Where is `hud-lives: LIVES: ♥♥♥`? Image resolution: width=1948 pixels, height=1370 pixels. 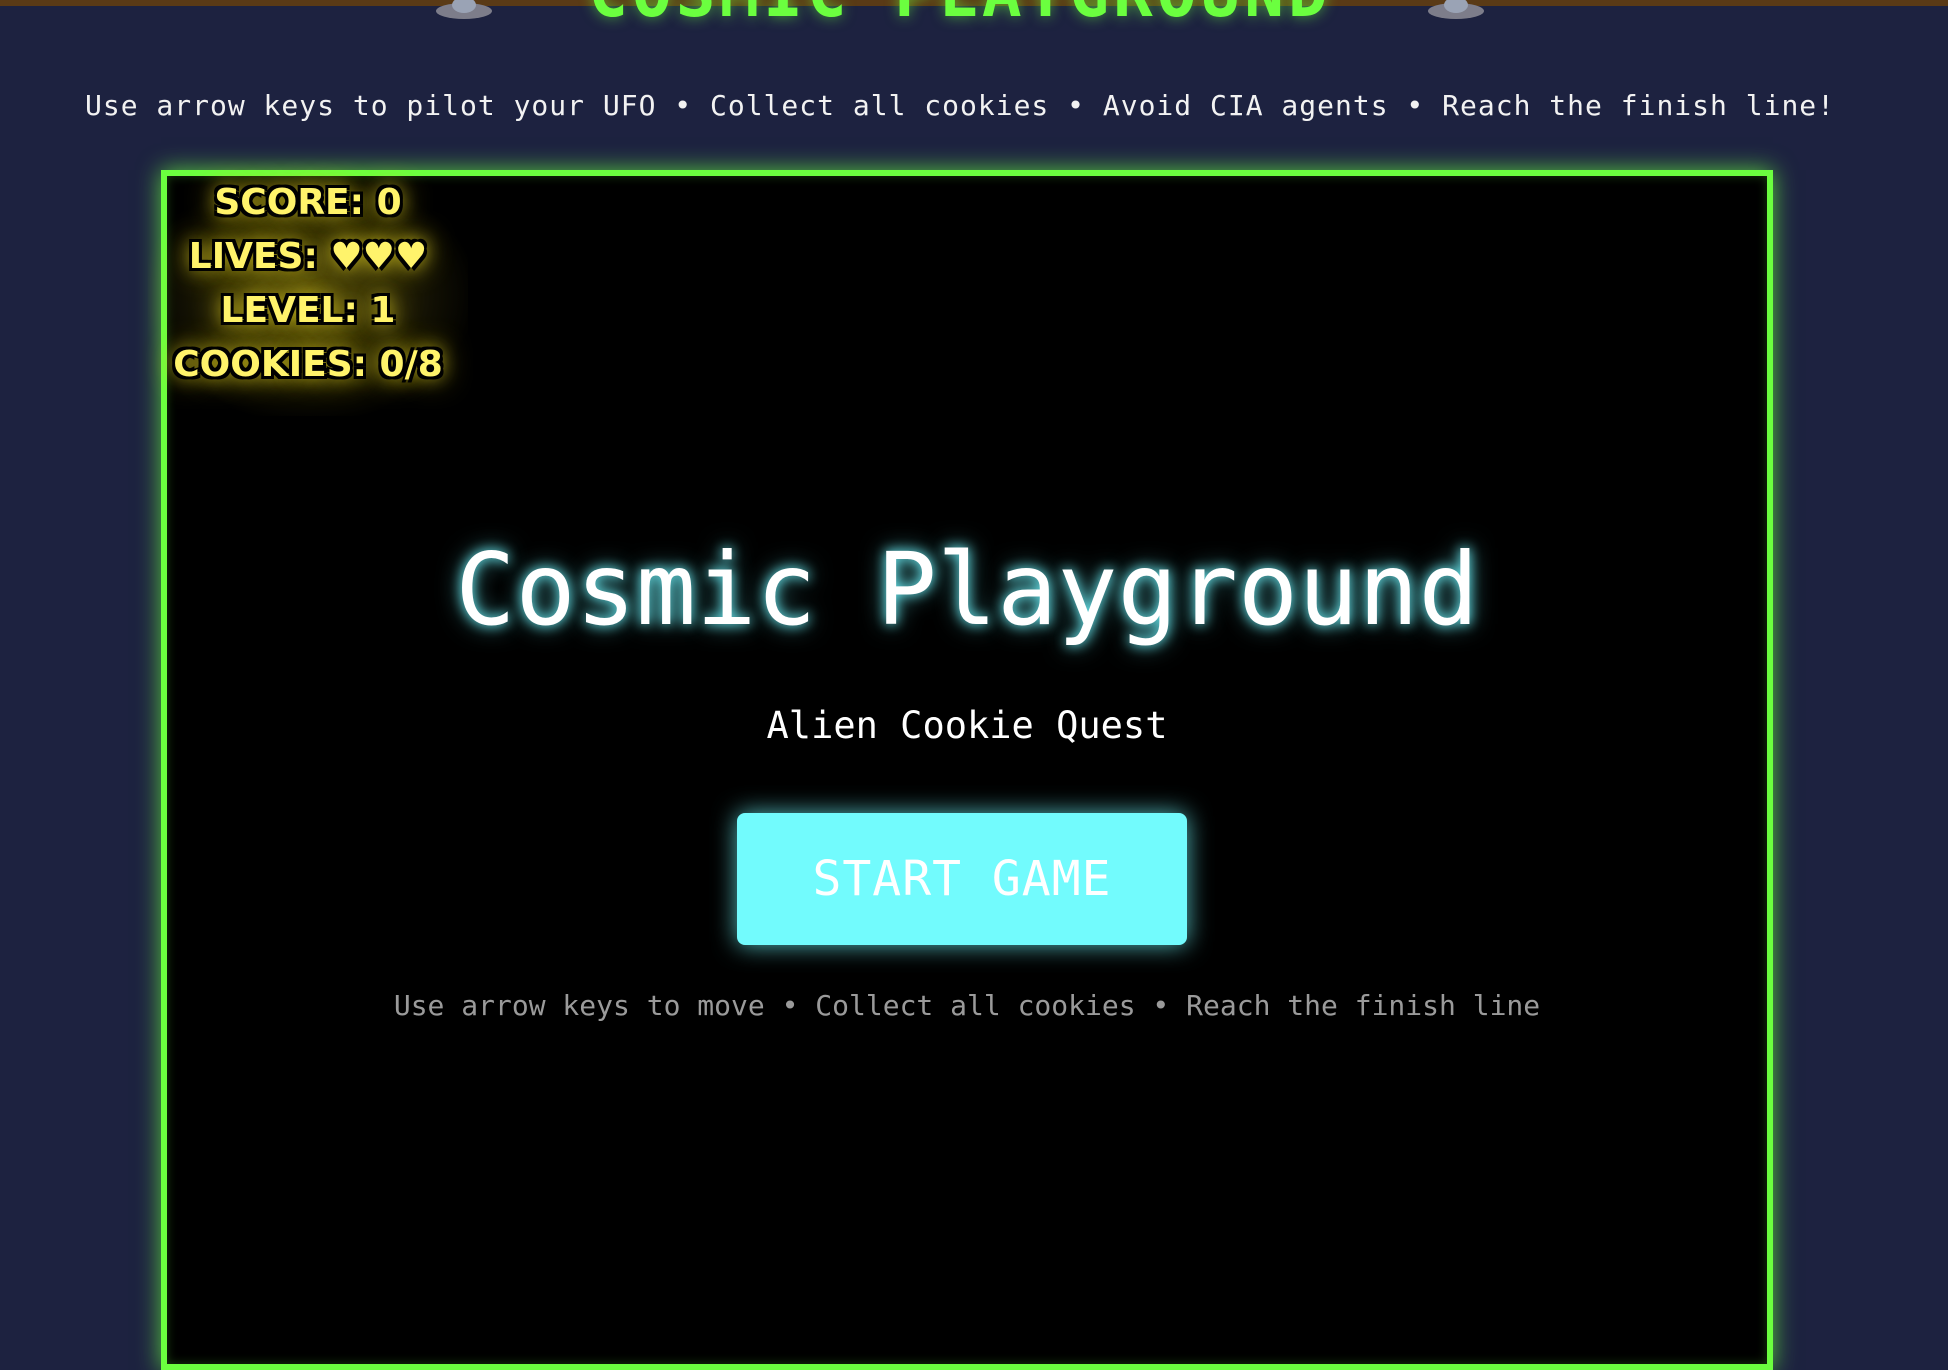 hud-lives: LIVES: ♥♥♥ is located at coordinates (308, 256).